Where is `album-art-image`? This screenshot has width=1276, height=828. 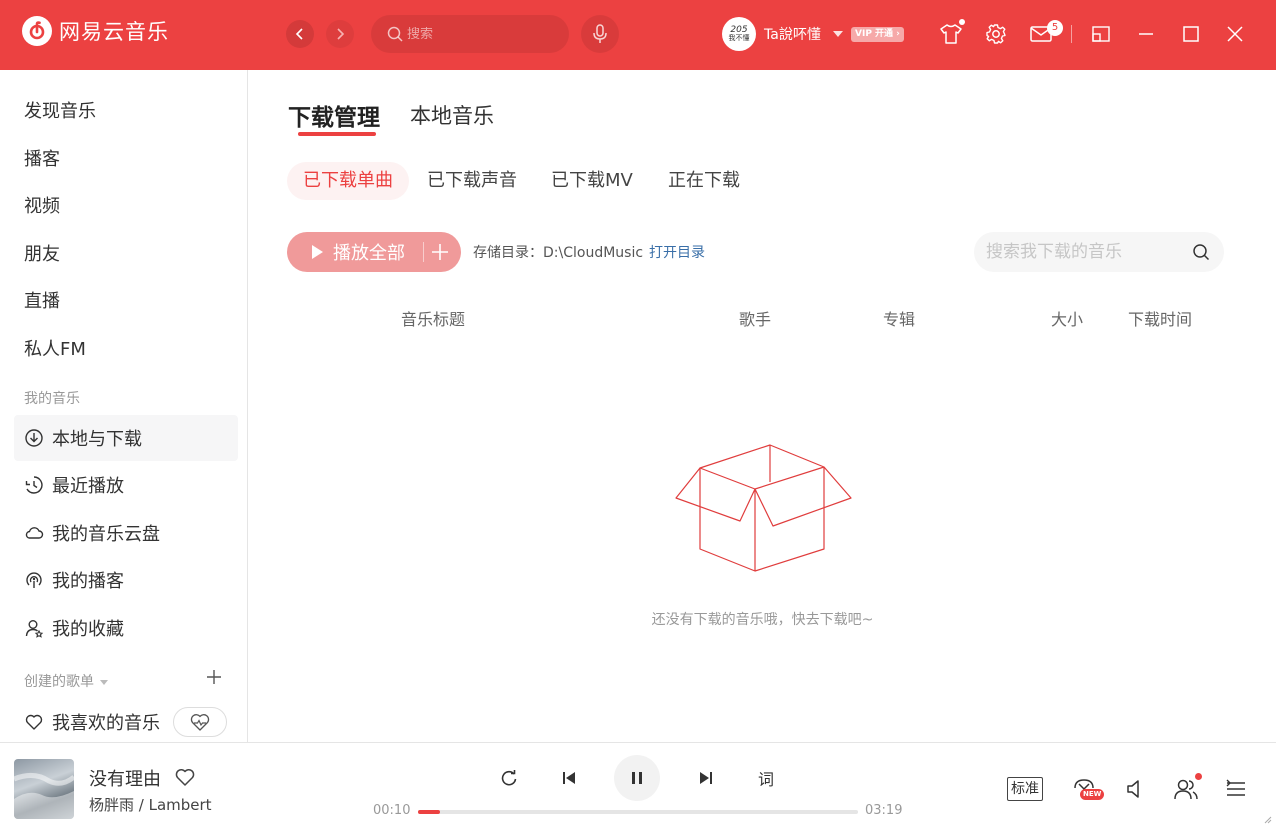
album-art-image is located at coordinates (44, 796).